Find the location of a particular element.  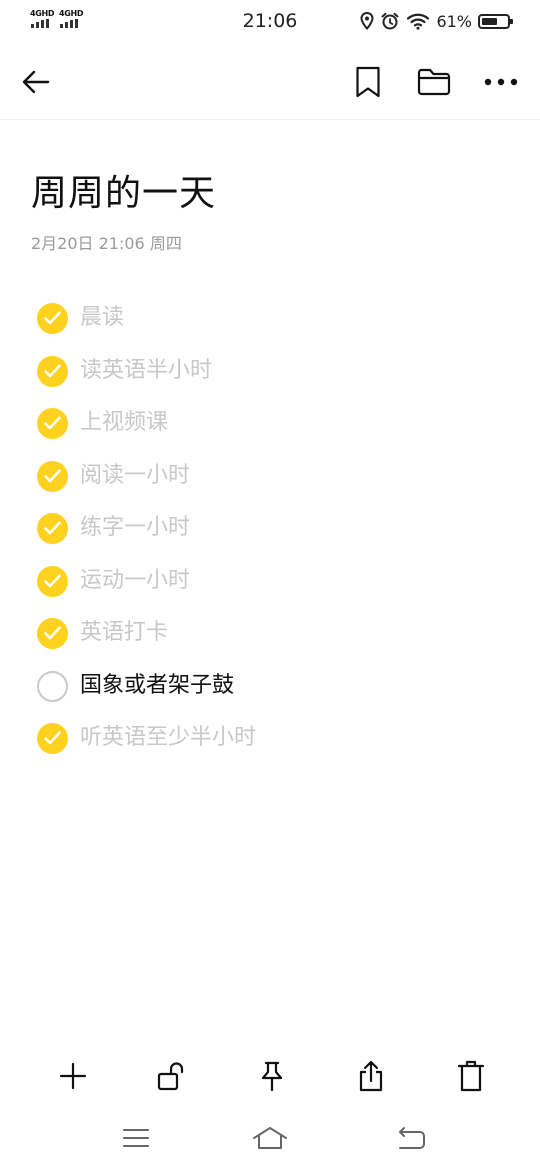

checklist-item: 晨读 is located at coordinates (270, 318).